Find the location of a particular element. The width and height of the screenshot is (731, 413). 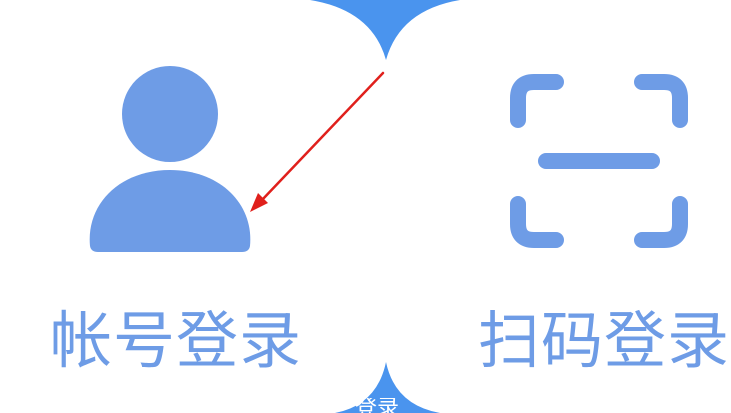

account-login-label: 帐号登录 is located at coordinates (176, 340).